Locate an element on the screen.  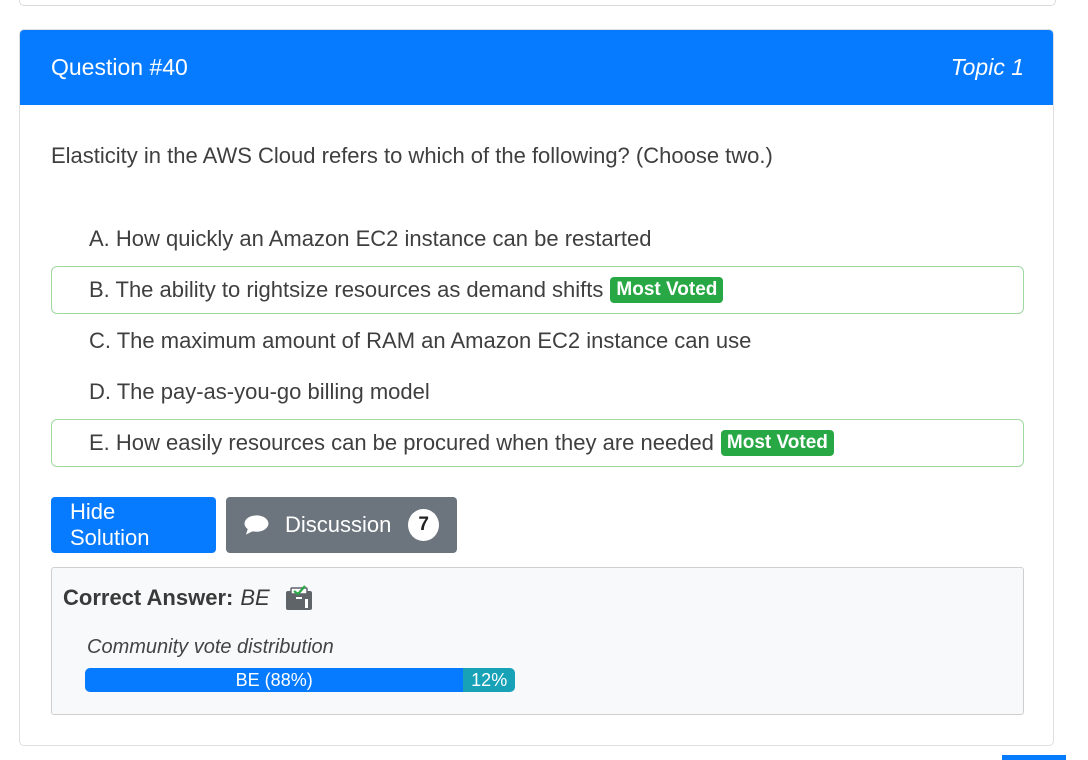
question-number: Question #40 is located at coordinates (119, 67).